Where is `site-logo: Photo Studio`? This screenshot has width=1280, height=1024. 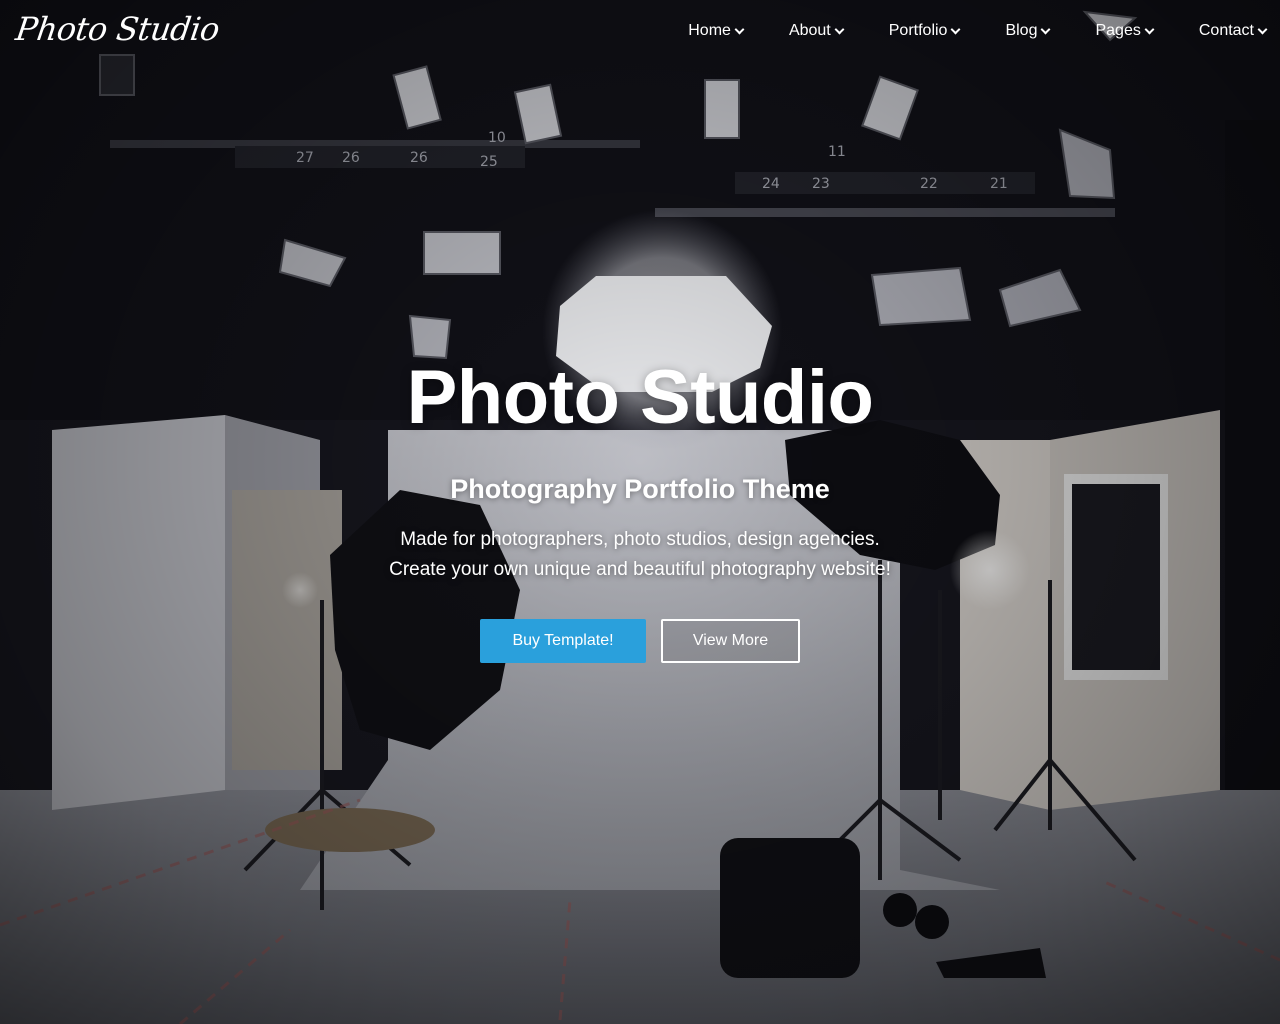 site-logo: Photo Studio is located at coordinates (117, 29).